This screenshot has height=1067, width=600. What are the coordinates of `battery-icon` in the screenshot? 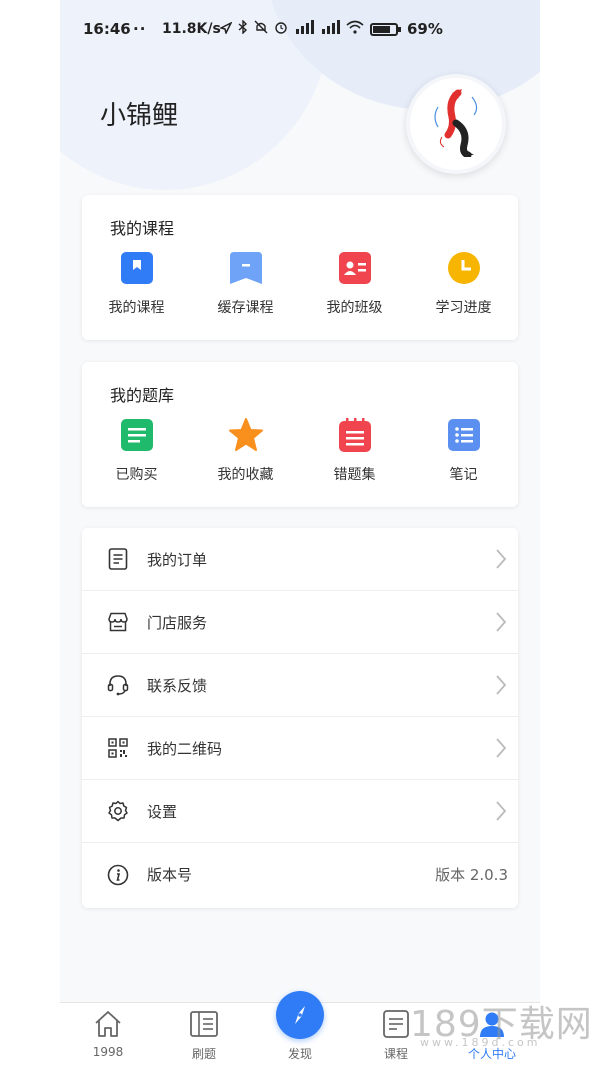 It's located at (385, 29).